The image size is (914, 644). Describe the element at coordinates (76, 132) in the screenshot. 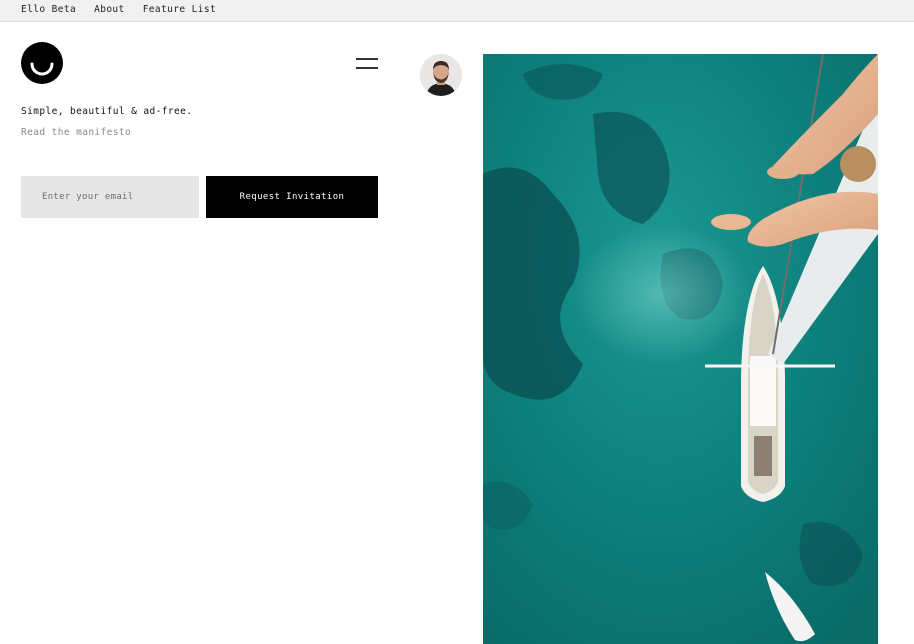

I see `manifesto-link: Read the manifesto` at that location.